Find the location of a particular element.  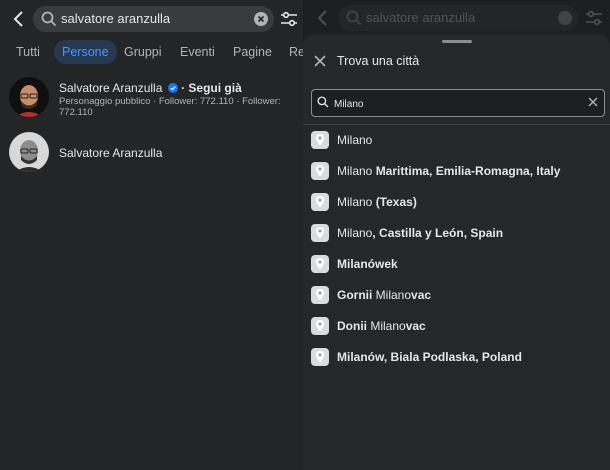

clear-search-button is located at coordinates (261, 19).